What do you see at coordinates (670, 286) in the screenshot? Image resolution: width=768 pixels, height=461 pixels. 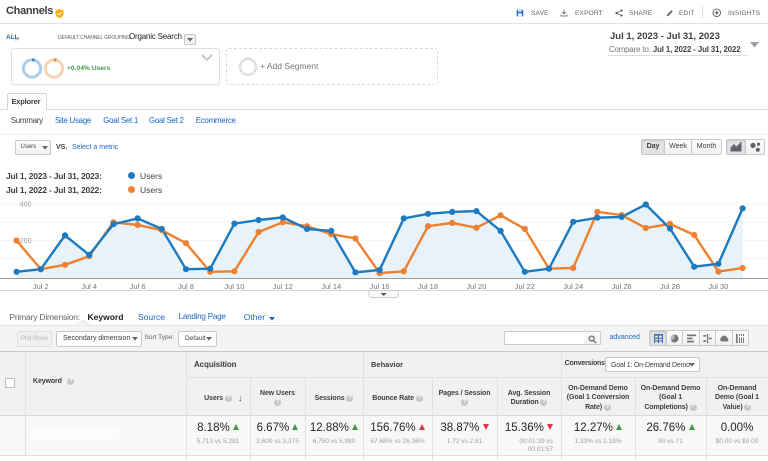 I see `svg-text: Jul 28` at bounding box center [670, 286].